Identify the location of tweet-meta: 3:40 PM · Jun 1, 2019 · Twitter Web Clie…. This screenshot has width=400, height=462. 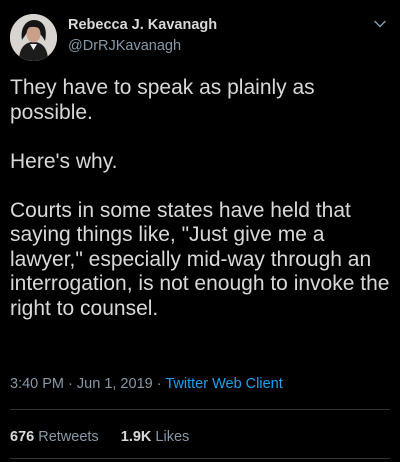
(146, 384).